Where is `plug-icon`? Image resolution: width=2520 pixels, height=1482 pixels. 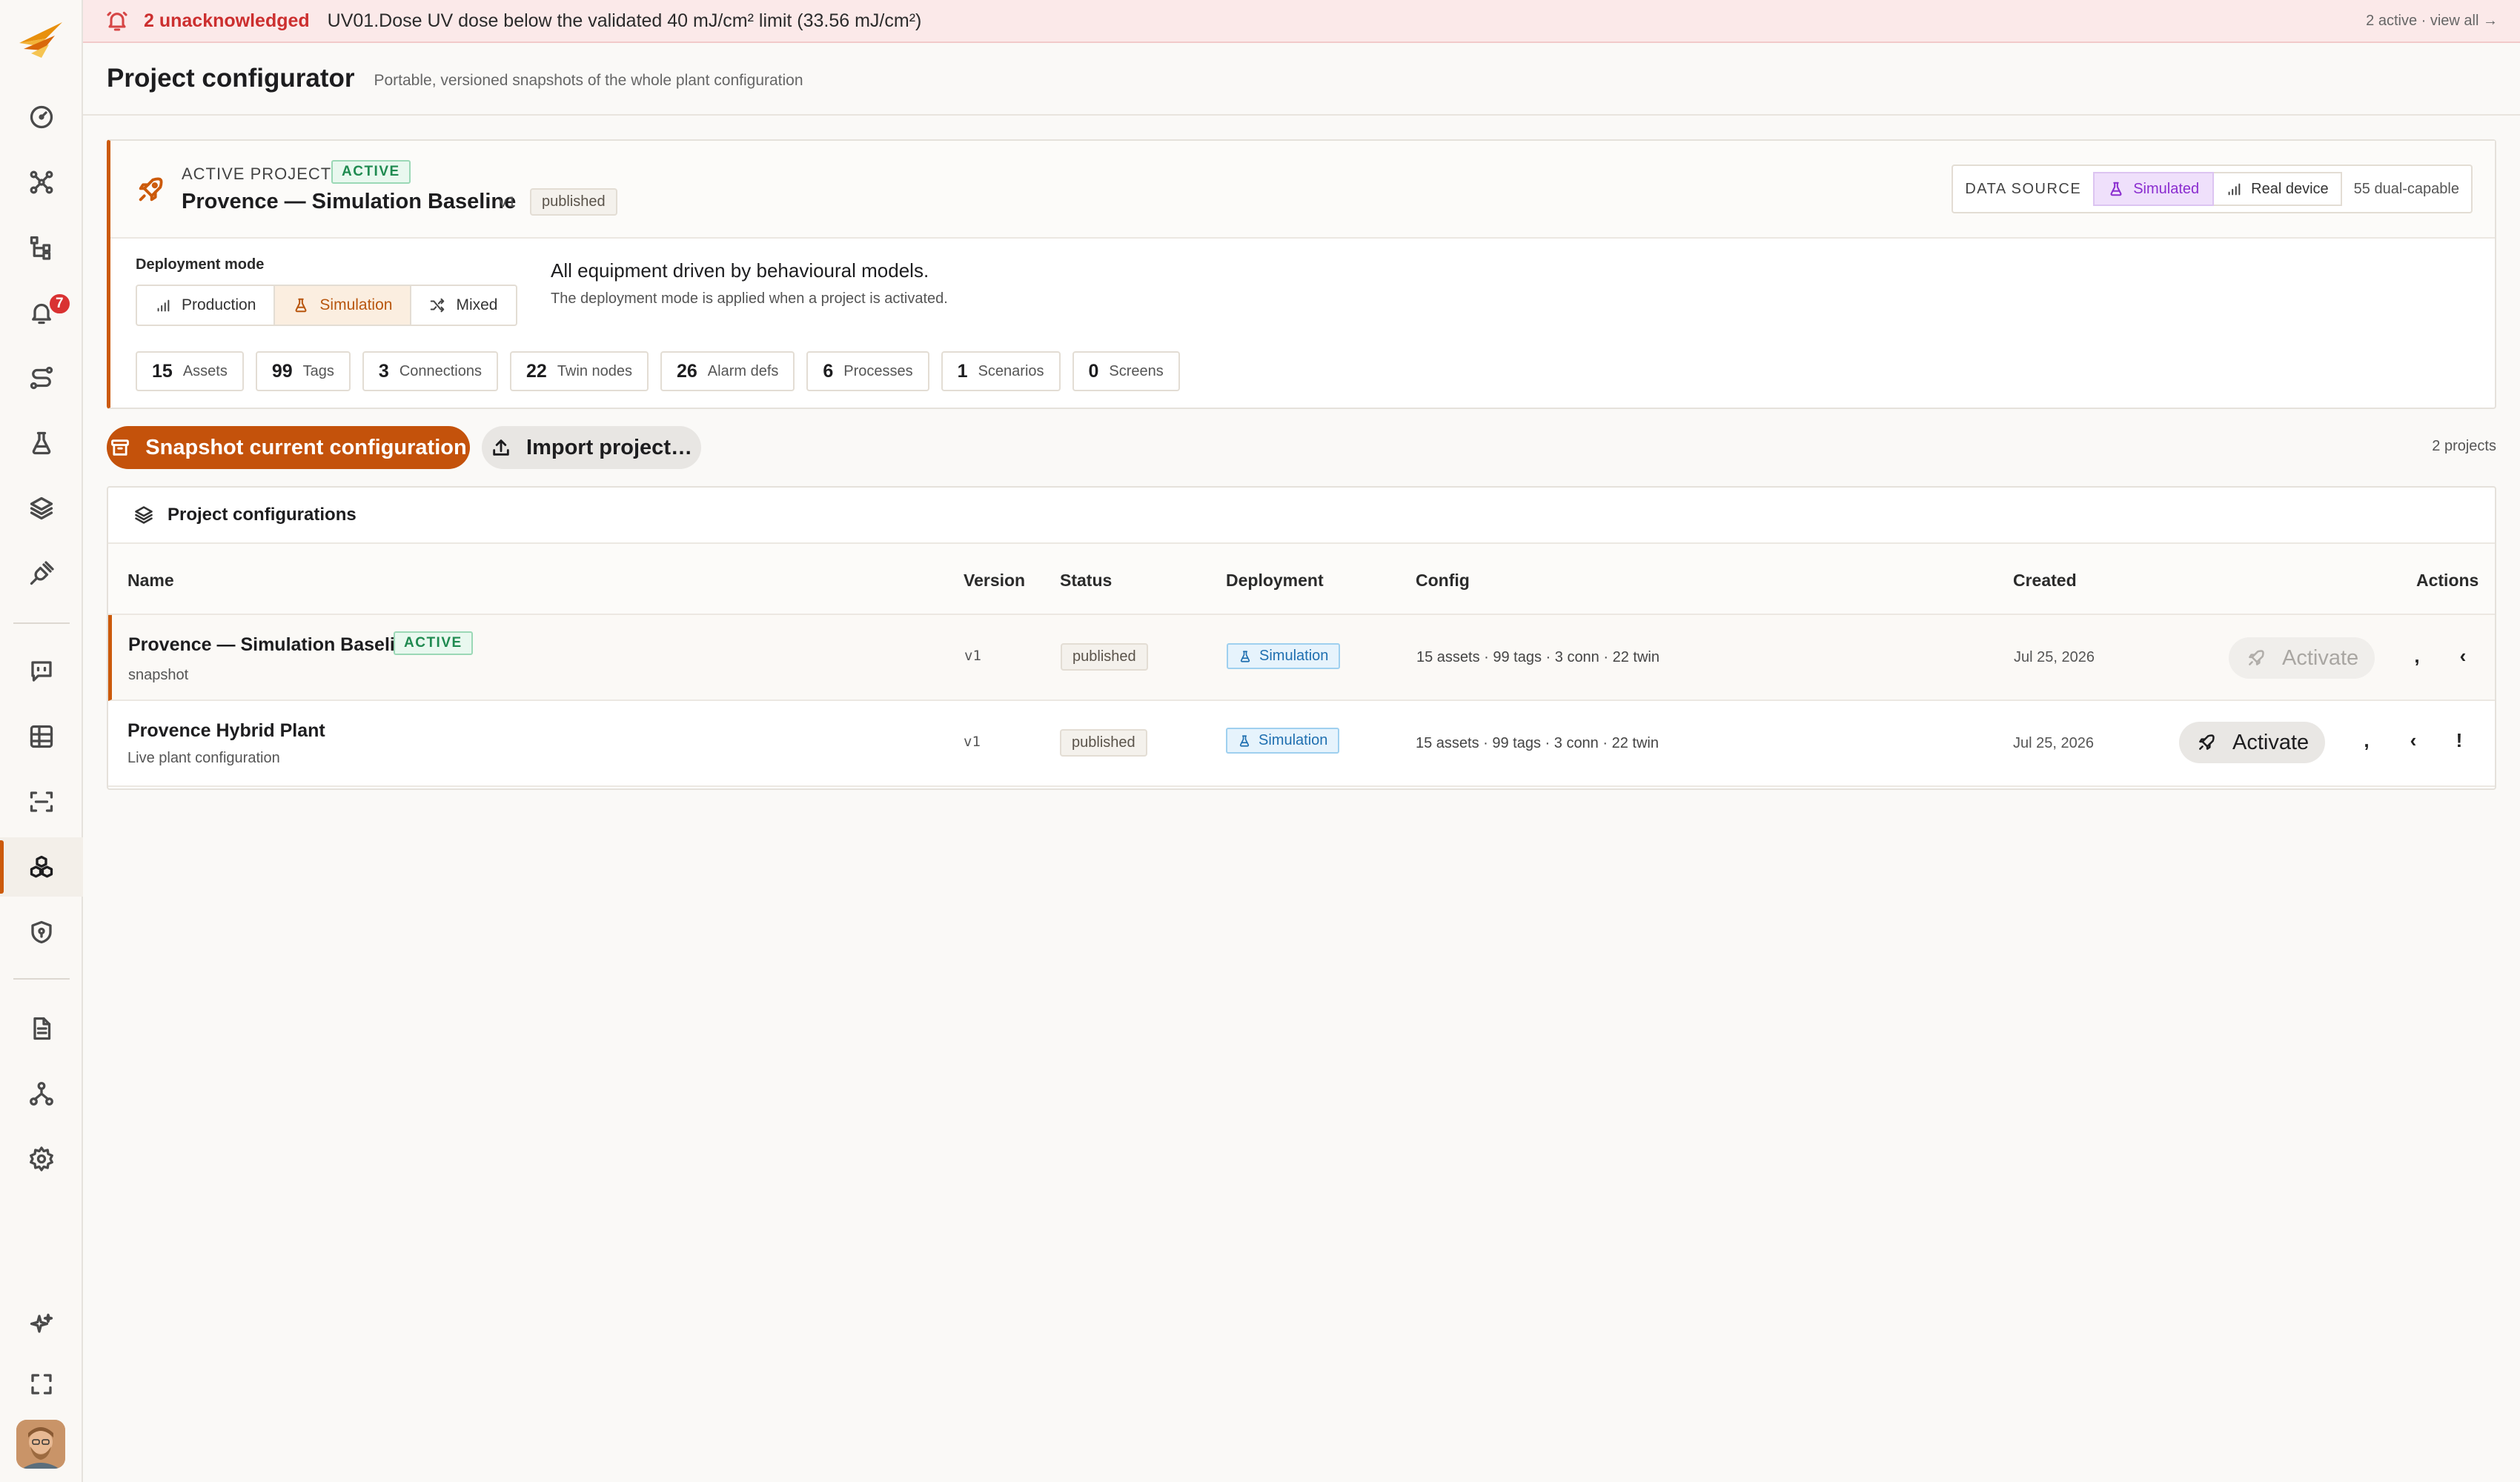
plug-icon is located at coordinates (42, 573).